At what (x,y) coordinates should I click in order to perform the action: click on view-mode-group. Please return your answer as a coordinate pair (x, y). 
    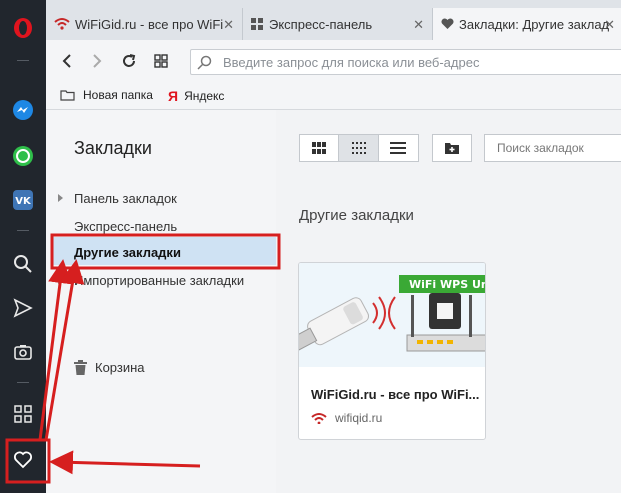
    Looking at the image, I should click on (359, 148).